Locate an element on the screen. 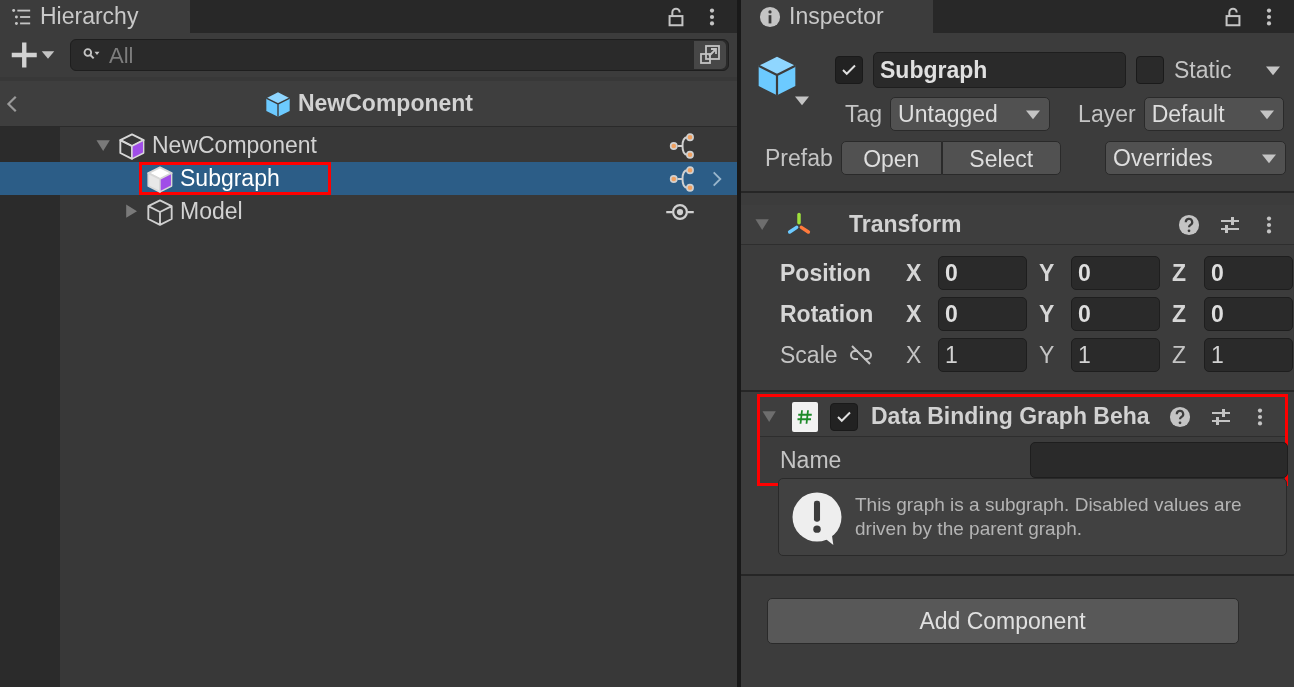  info-icon is located at coordinates (770, 16).